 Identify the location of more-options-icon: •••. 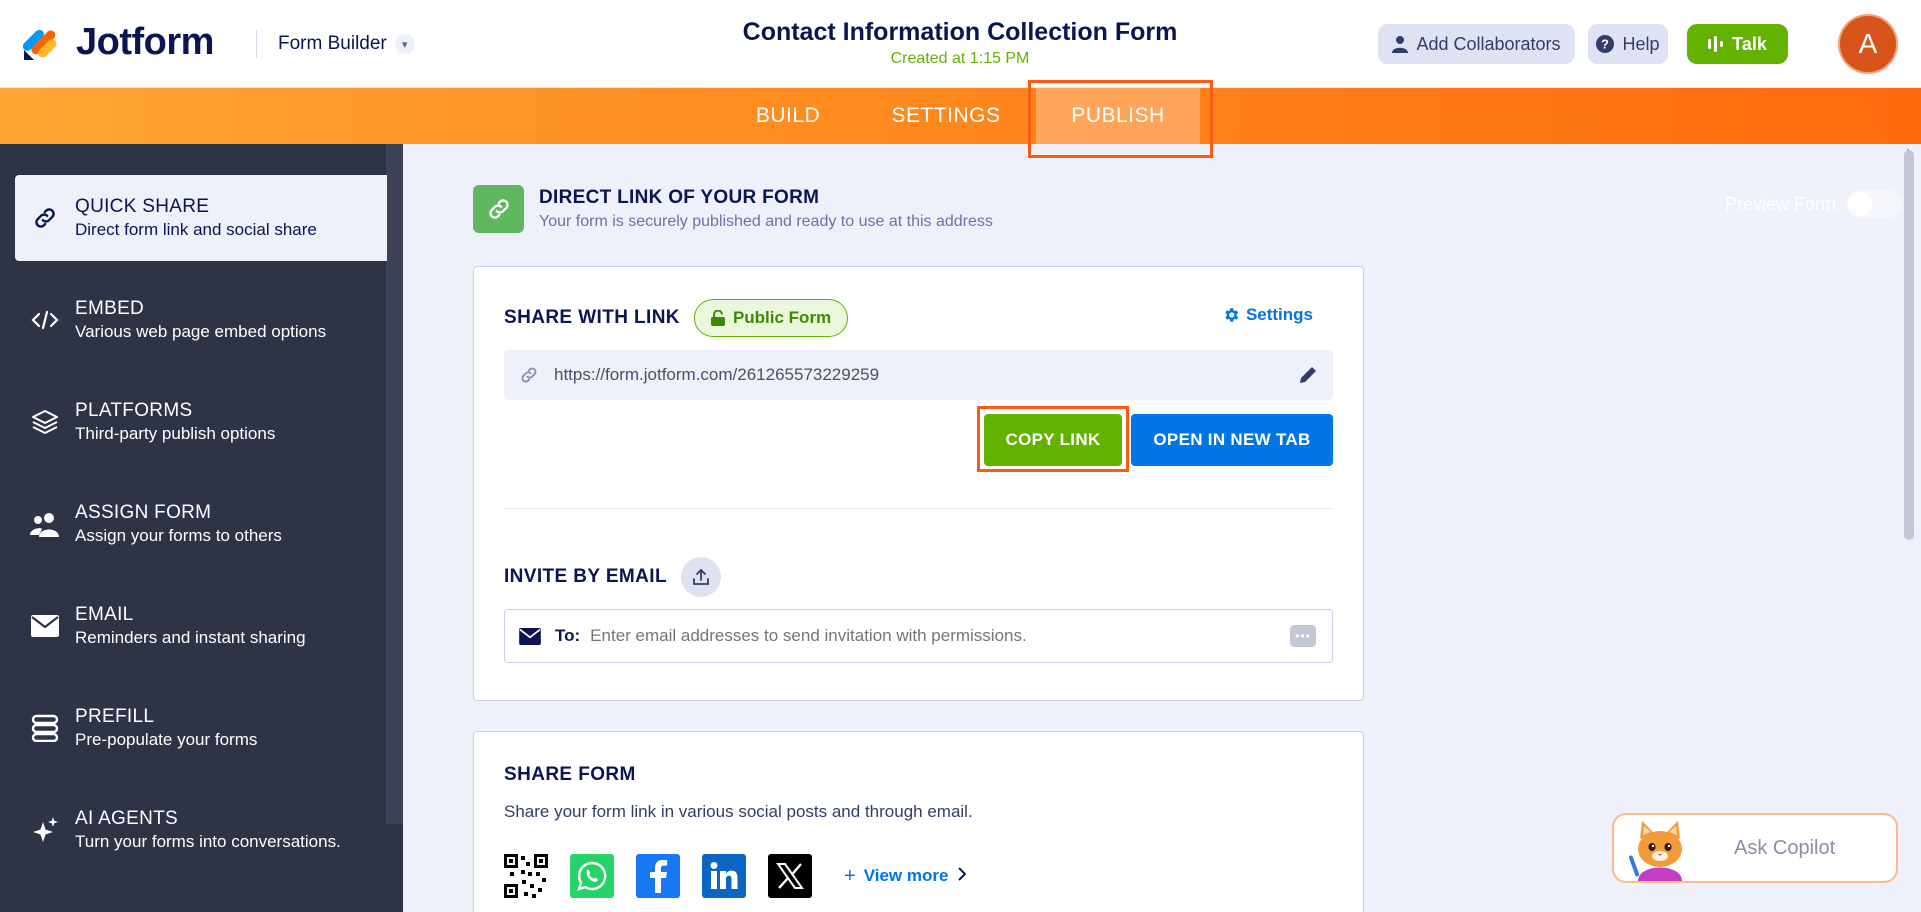
(1303, 636).